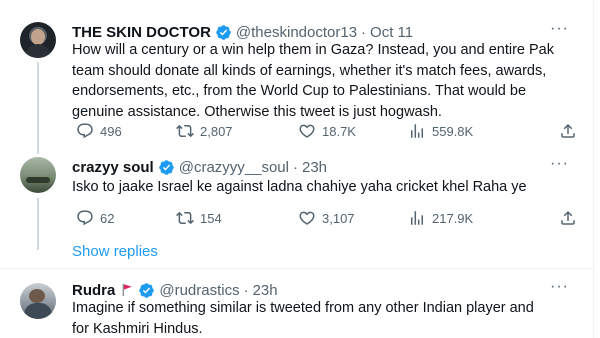 The height and width of the screenshot is (338, 600). What do you see at coordinates (113, 167) in the screenshot?
I see `author-name: crazyy soul` at bounding box center [113, 167].